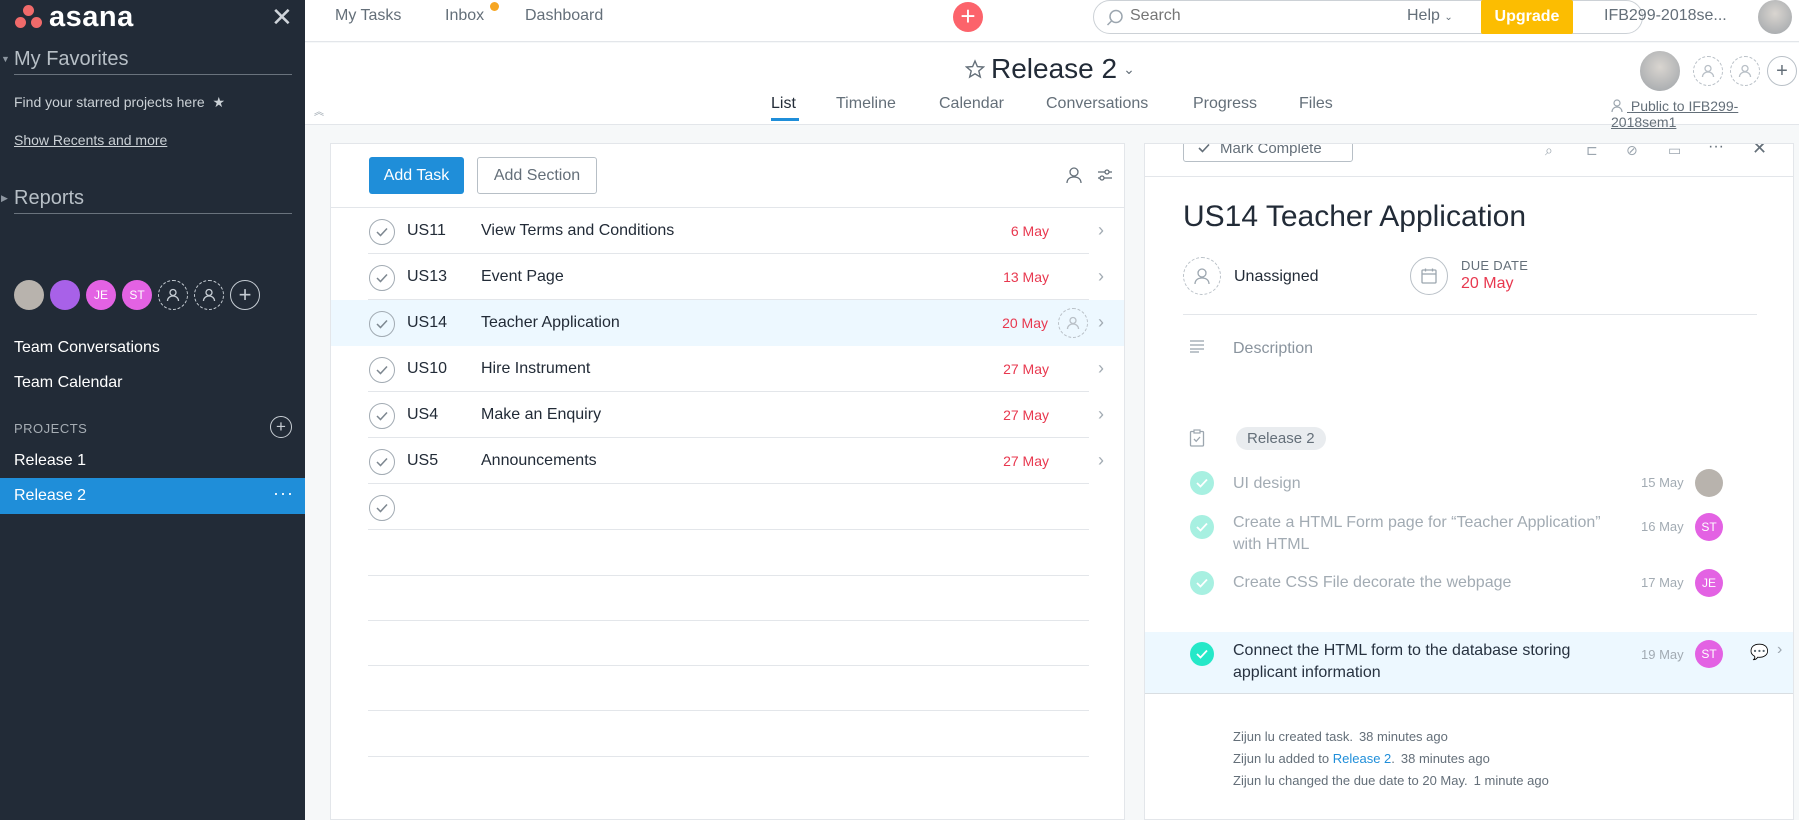 This screenshot has width=1799, height=820. I want to click on assignee-filter-icon, so click(1074, 175).